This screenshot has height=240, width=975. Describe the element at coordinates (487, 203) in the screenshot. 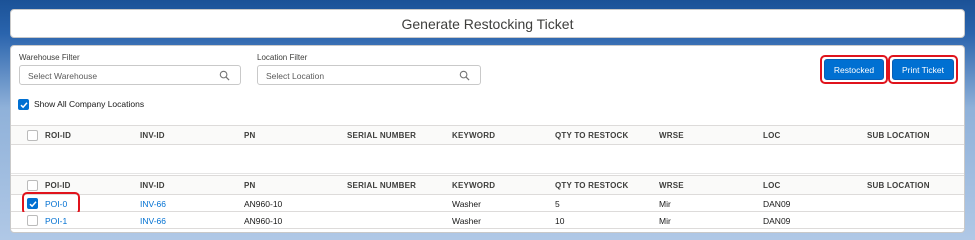

I see `table-row: POI-0 INV-66 AN960-10 Washer 5 Mir DAN09` at that location.